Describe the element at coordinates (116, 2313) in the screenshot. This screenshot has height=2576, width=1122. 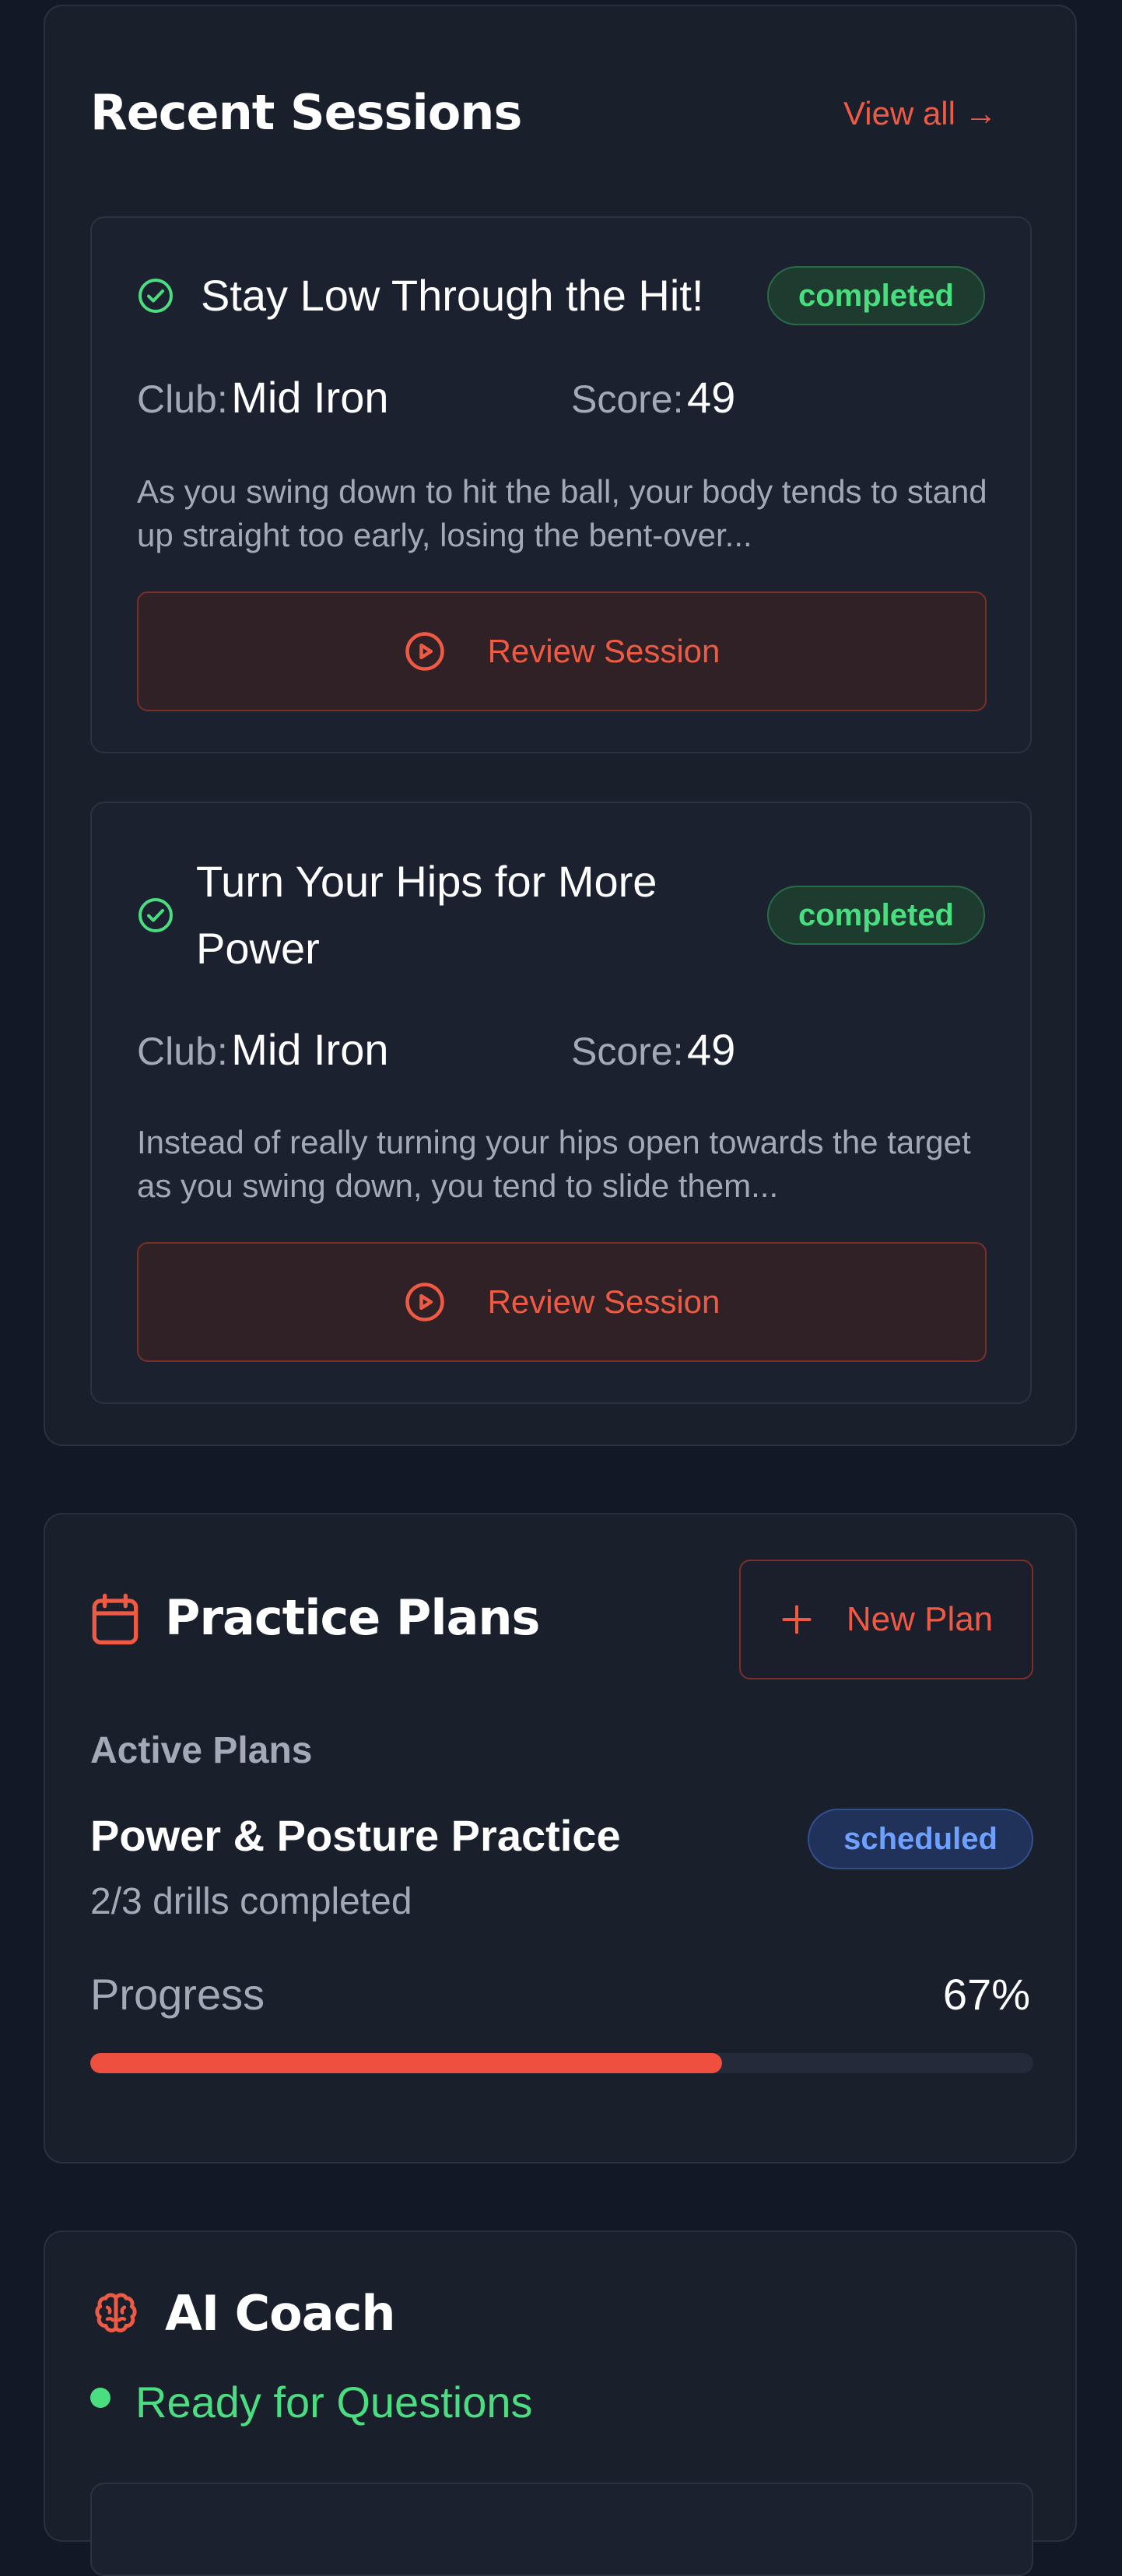
I see `brain-icon` at that location.